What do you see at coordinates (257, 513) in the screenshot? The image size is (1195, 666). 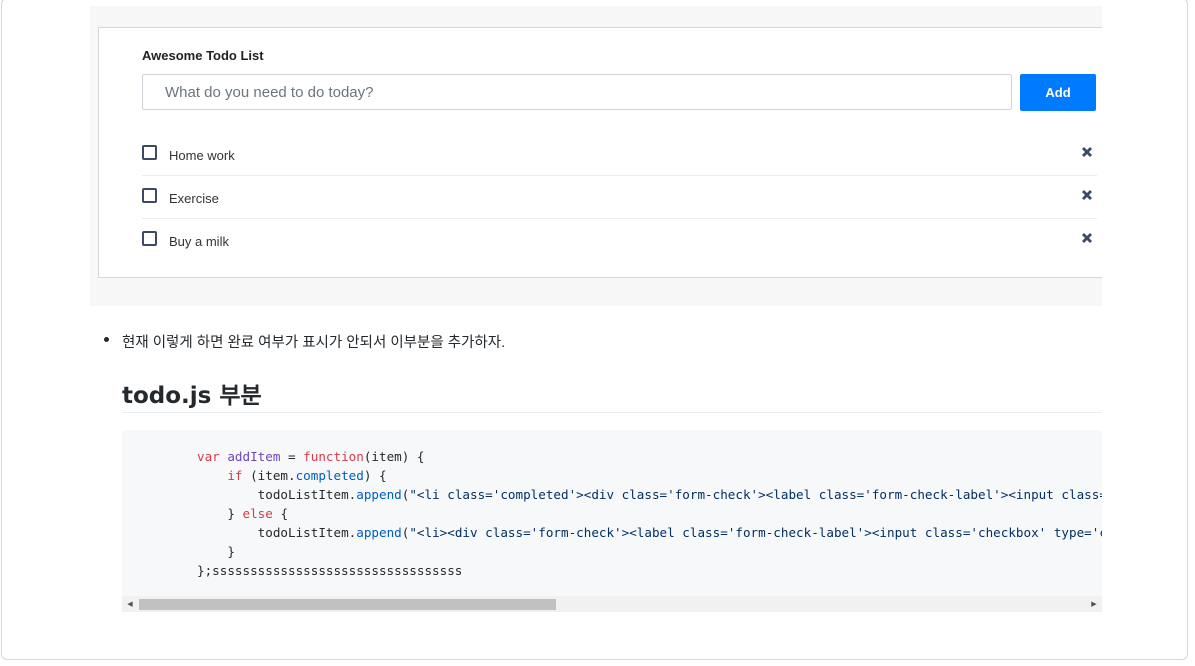 I see `code-token: else` at bounding box center [257, 513].